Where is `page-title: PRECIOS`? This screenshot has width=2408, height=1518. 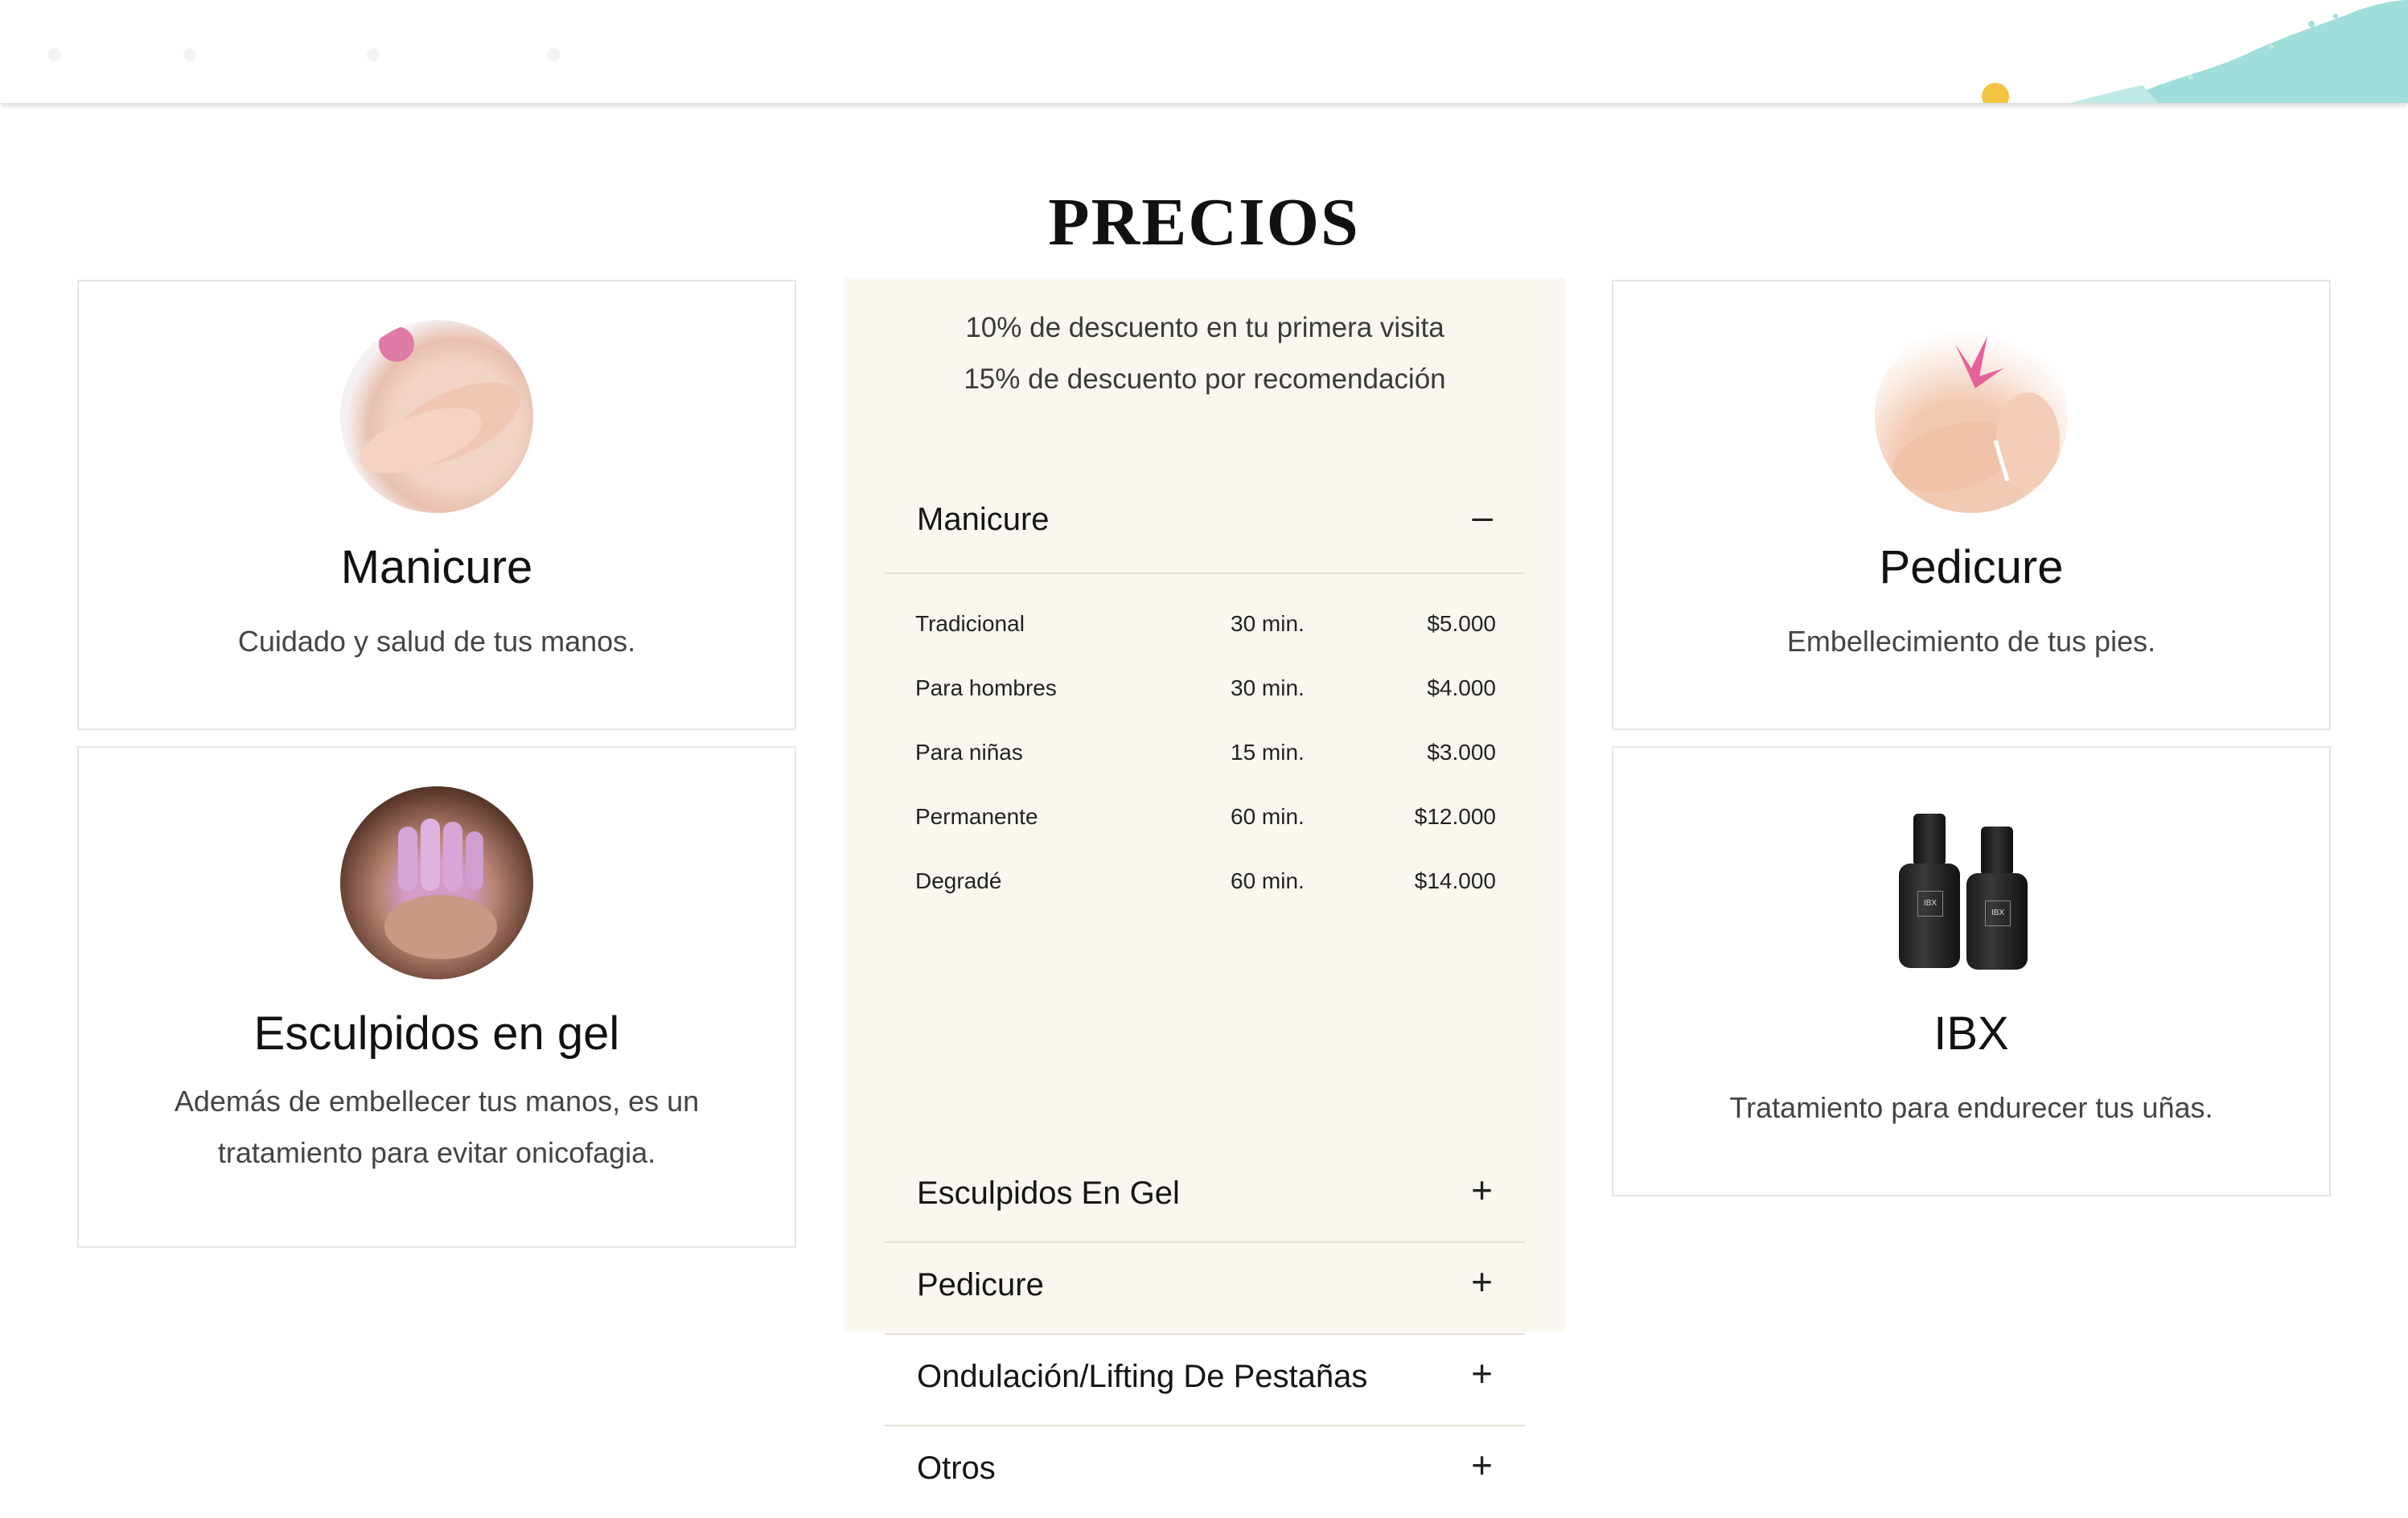 page-title: PRECIOS is located at coordinates (1204, 223).